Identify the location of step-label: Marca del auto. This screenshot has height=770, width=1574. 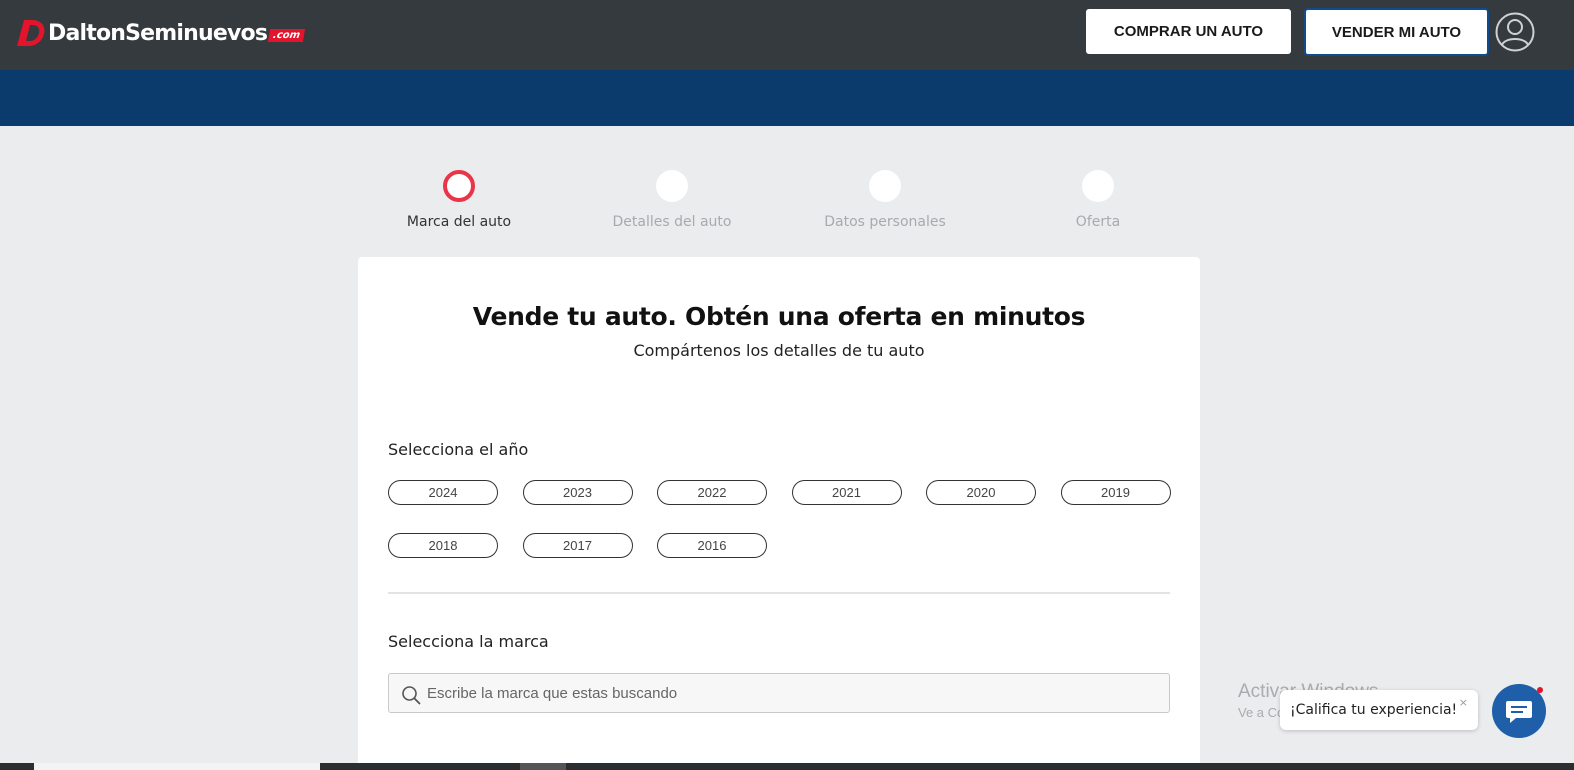
(459, 222).